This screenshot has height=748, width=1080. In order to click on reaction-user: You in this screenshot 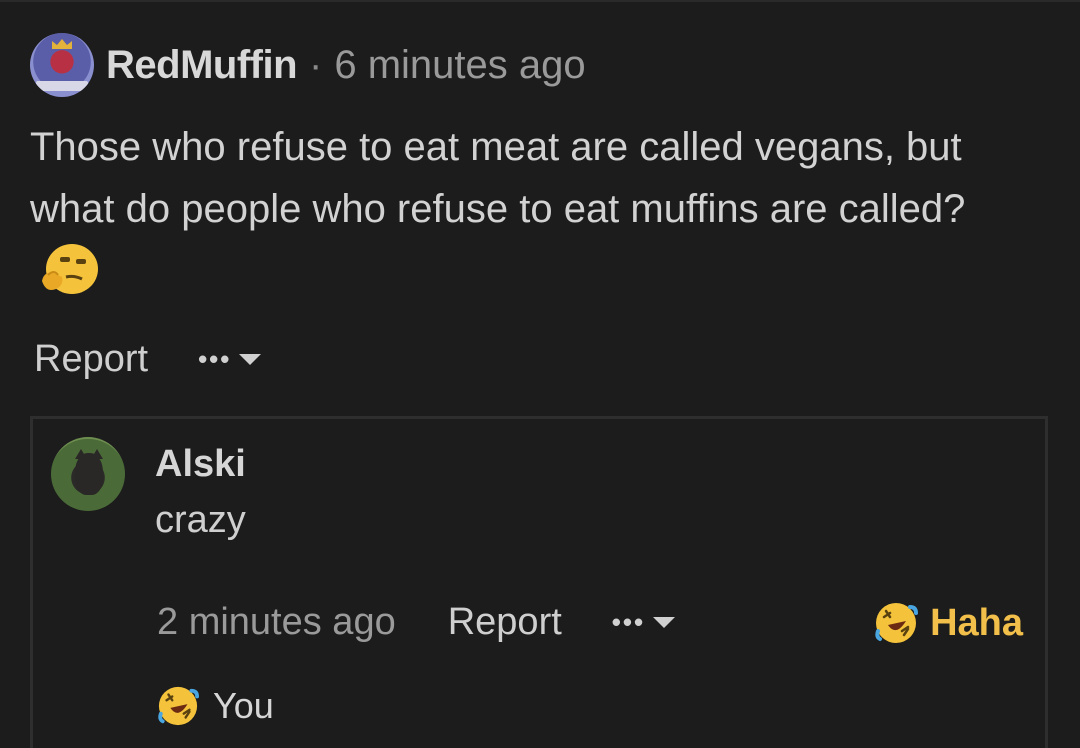, I will do `click(243, 705)`.